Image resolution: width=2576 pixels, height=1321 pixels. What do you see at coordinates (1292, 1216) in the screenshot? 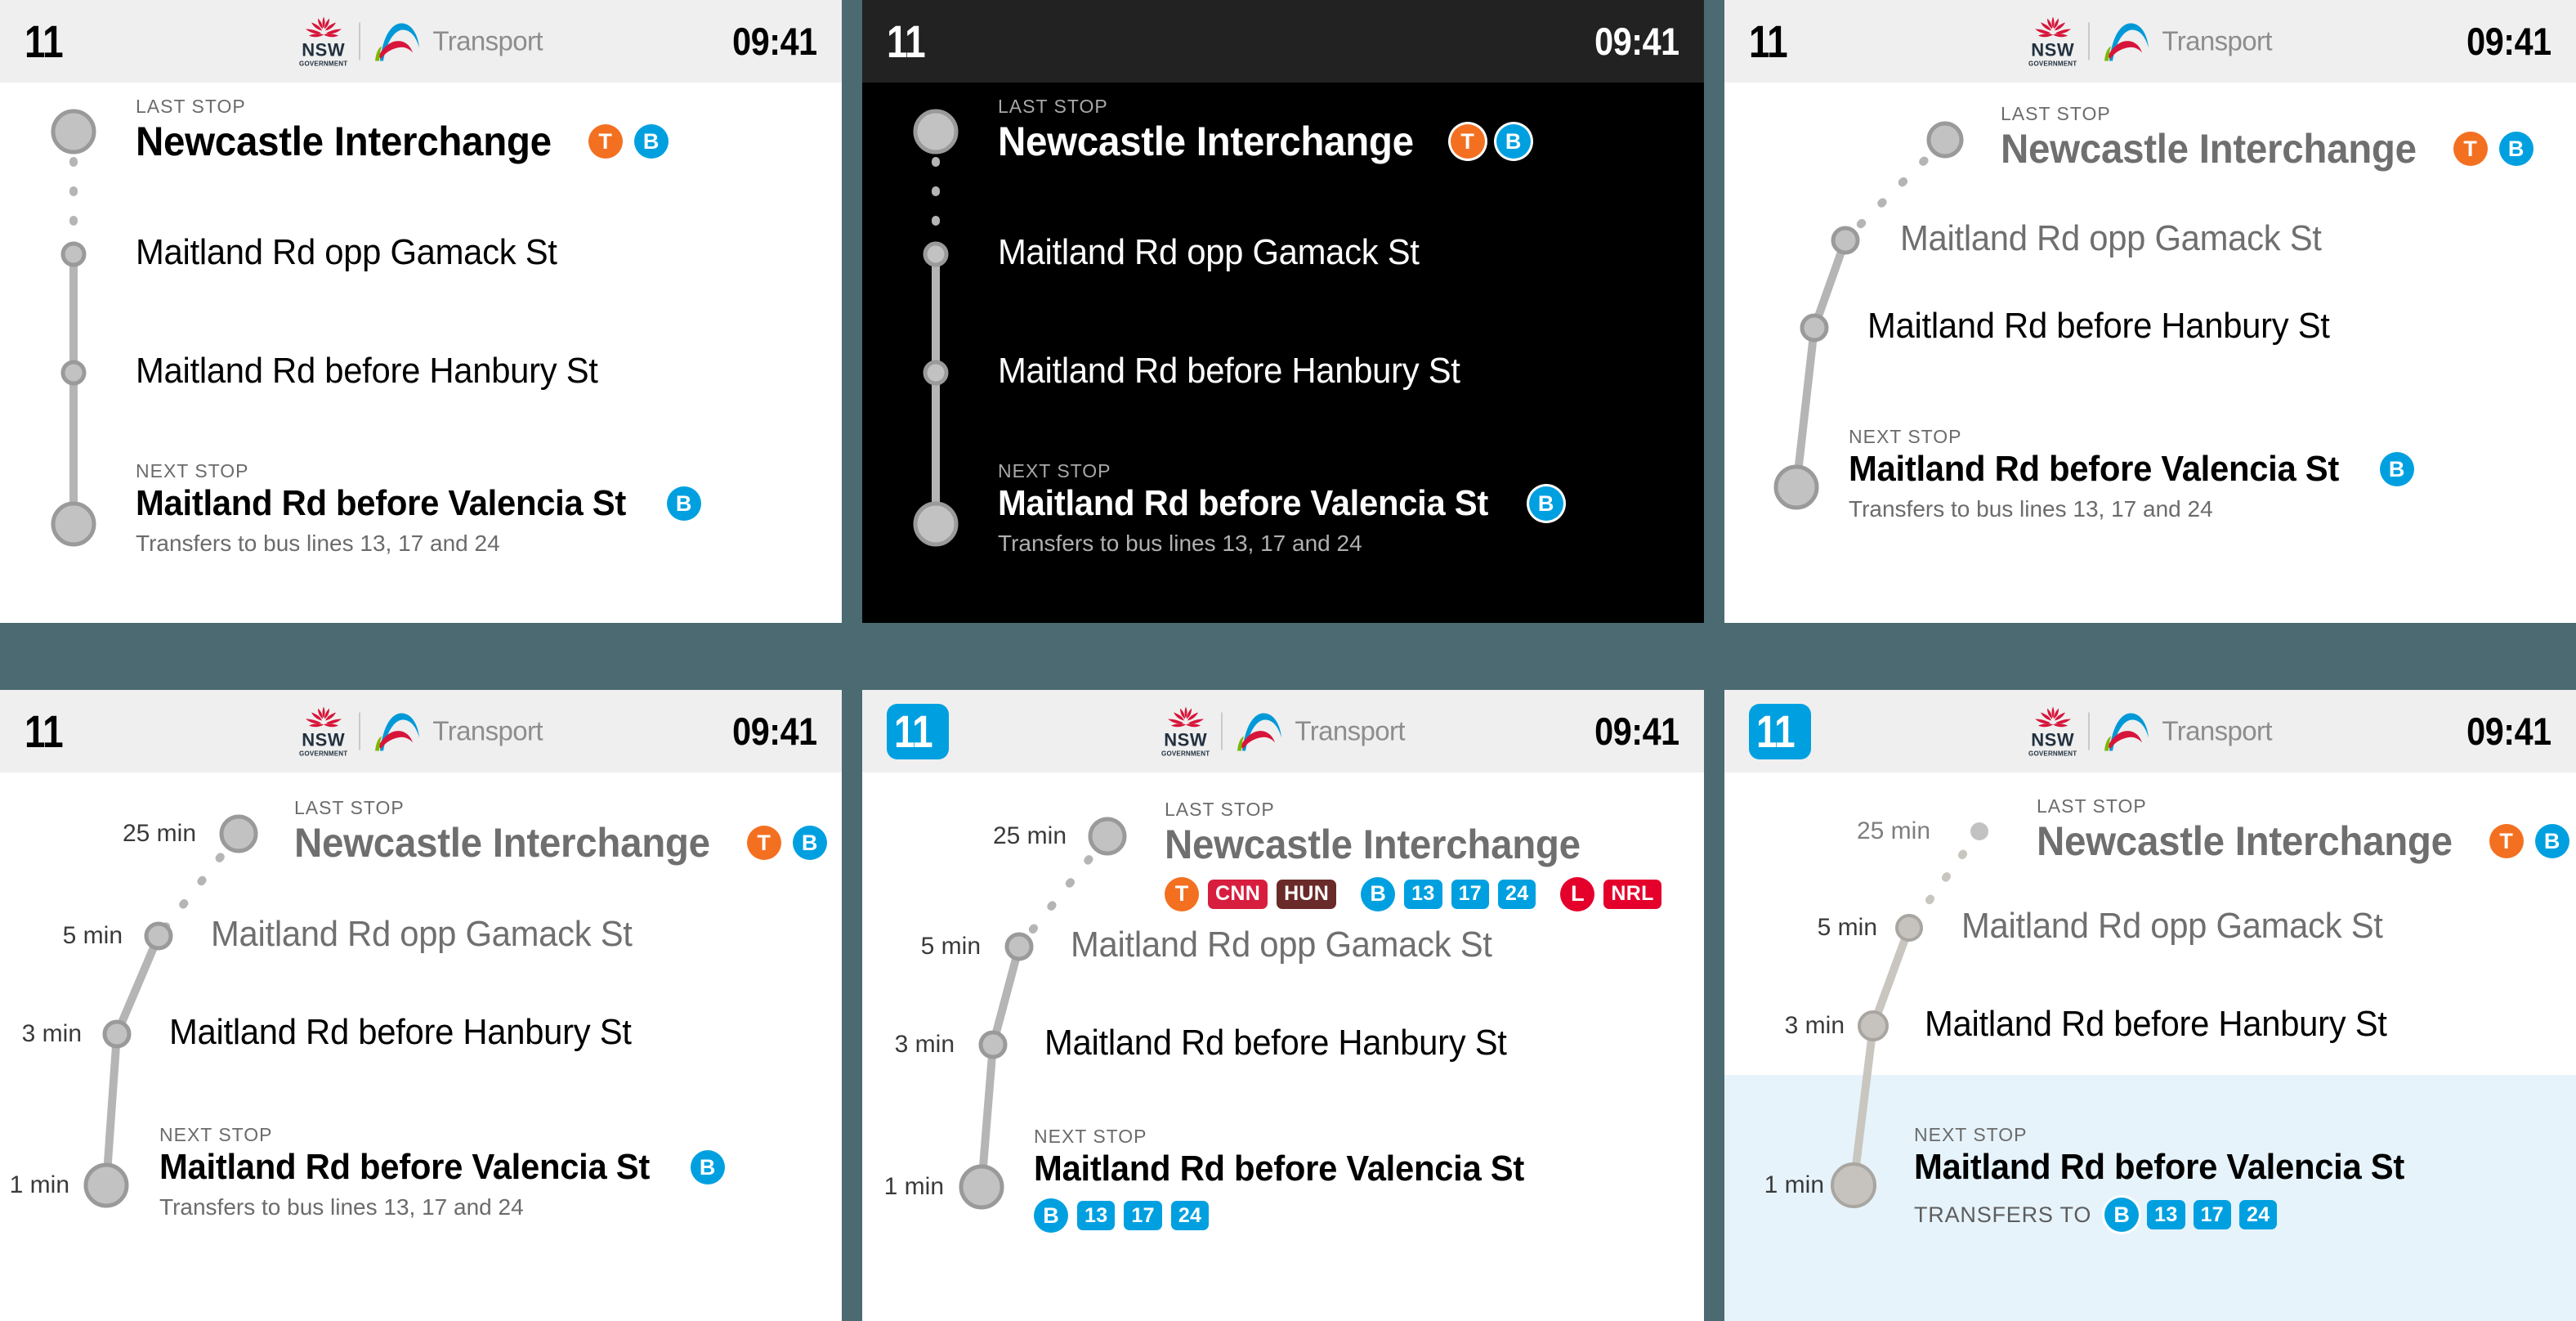
I see `route-badges-valencia: B 13 17 24` at bounding box center [1292, 1216].